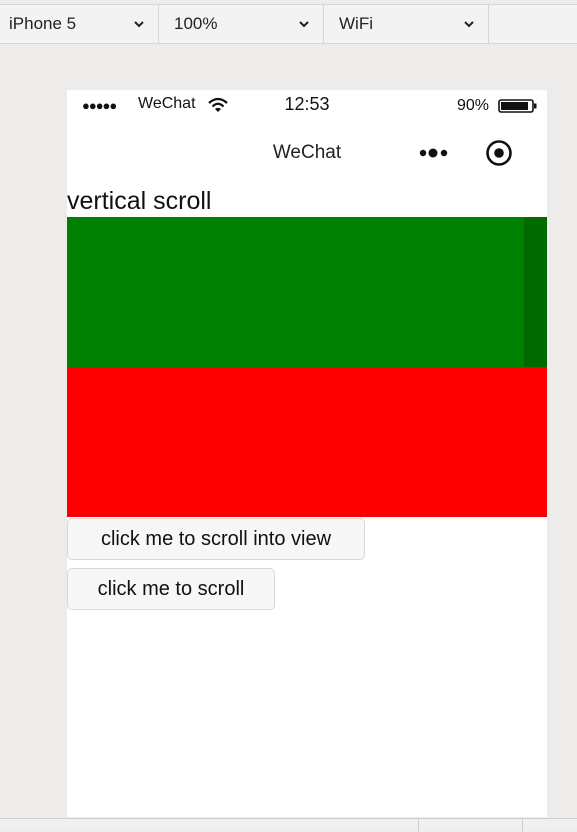 The width and height of the screenshot is (577, 832). What do you see at coordinates (196, 23) in the screenshot?
I see `zoom-select-value: 100%` at bounding box center [196, 23].